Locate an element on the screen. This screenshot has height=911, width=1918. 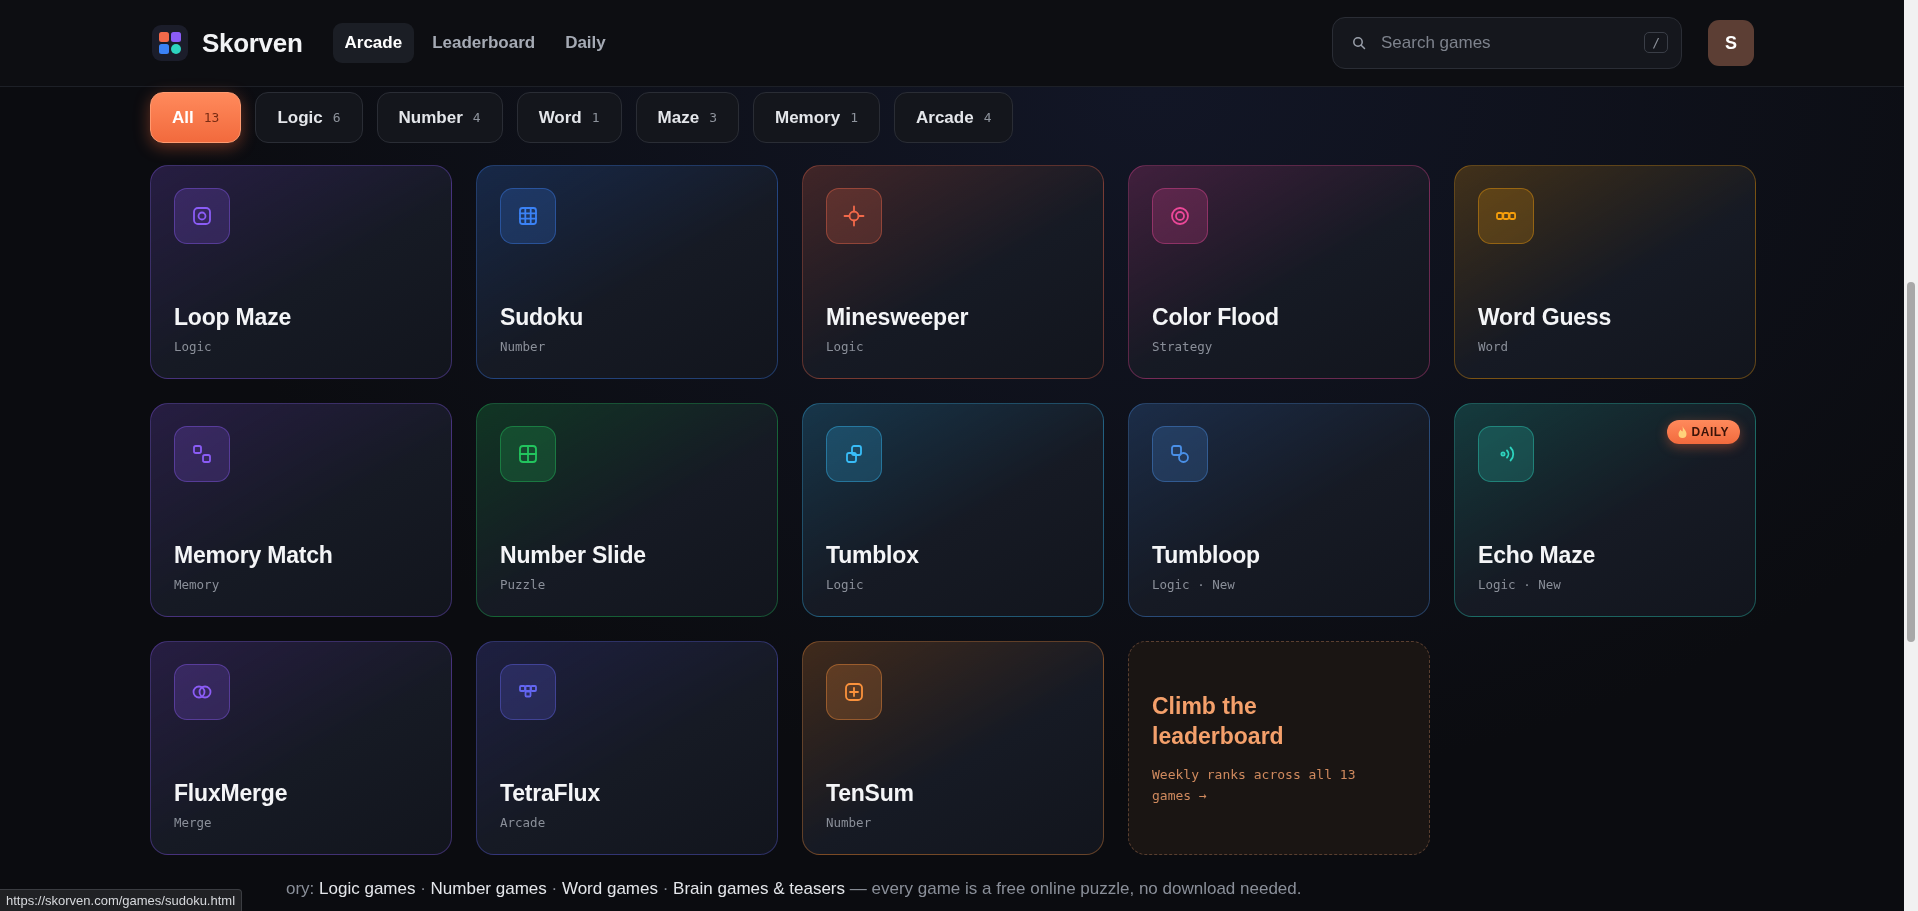
game-category: Memory is located at coordinates (197, 584).